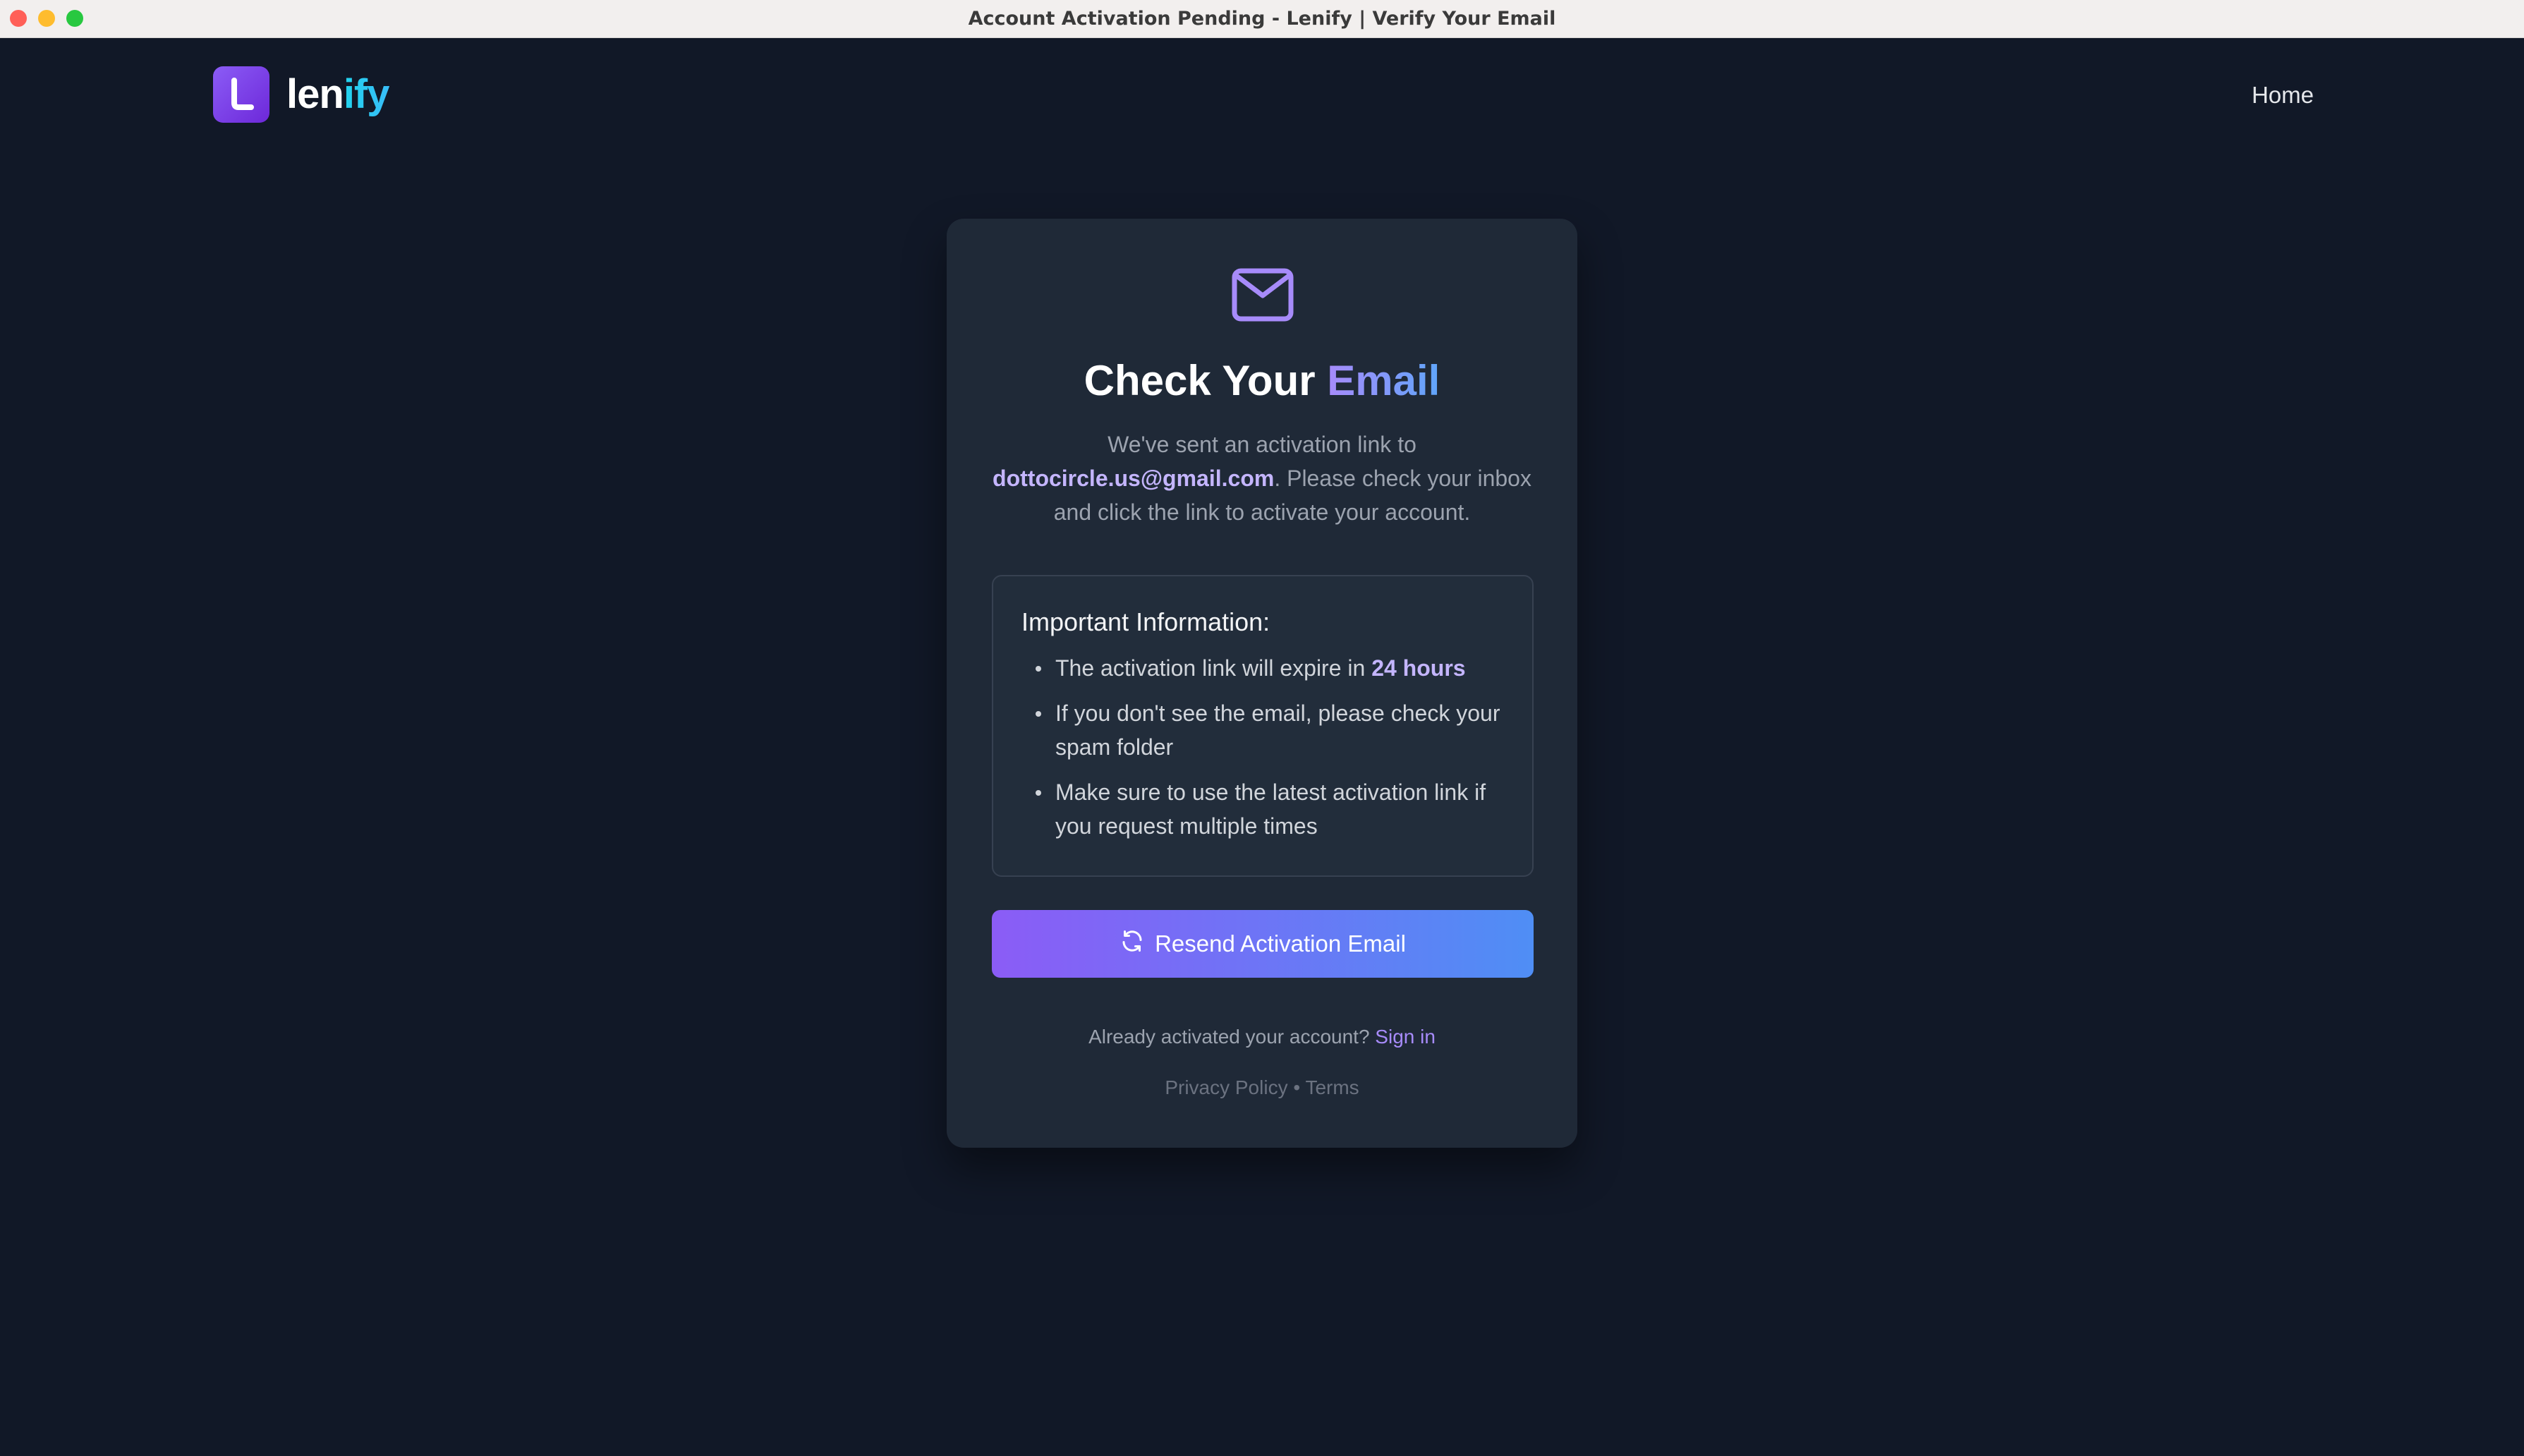 The image size is (2524, 1456). What do you see at coordinates (1262, 295) in the screenshot?
I see `mail-icon` at bounding box center [1262, 295].